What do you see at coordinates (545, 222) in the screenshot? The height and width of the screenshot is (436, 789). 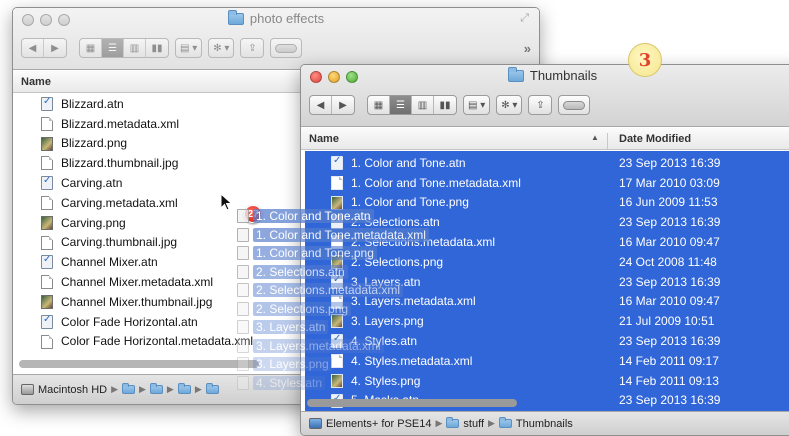 I see `file-row-selected: 2. Selections.atn 23 Sep 2013 16:39` at bounding box center [545, 222].